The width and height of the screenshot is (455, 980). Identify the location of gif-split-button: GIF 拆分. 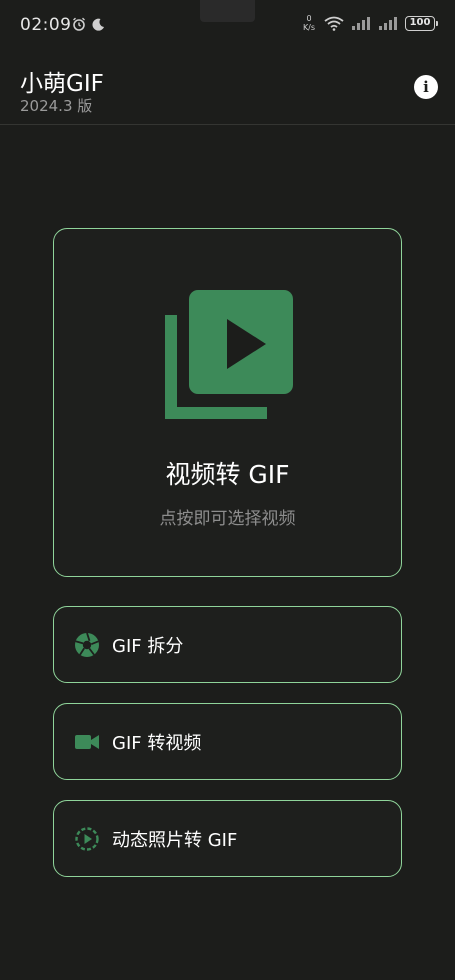
(227, 644).